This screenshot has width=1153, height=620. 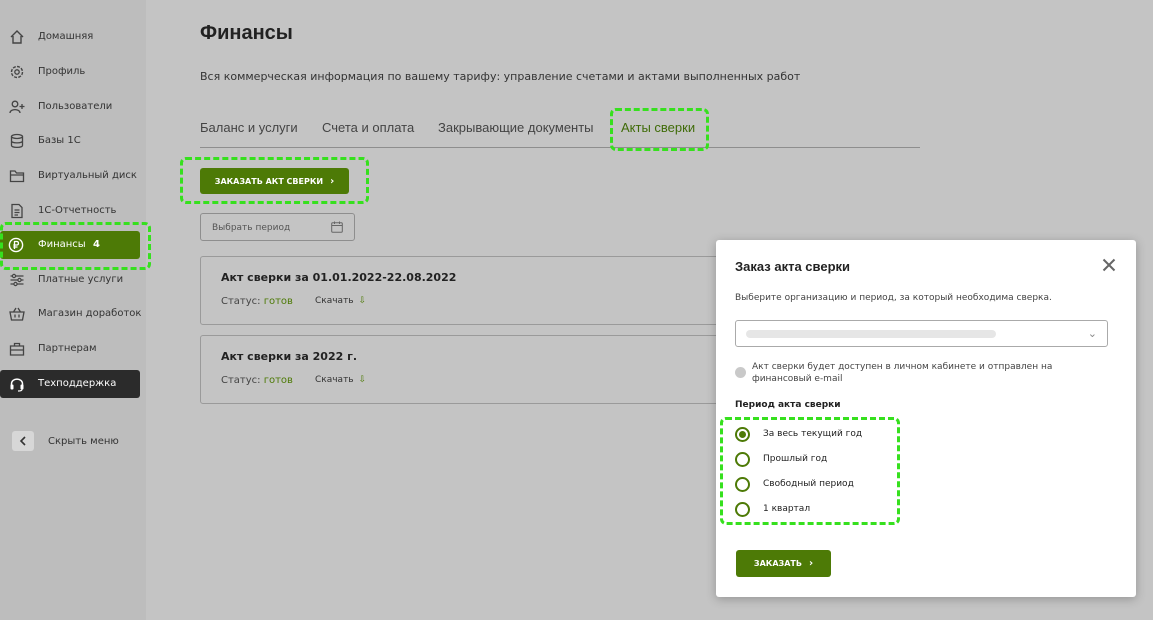 I want to click on sidebar-item-label: Платные услуги, so click(x=81, y=279).